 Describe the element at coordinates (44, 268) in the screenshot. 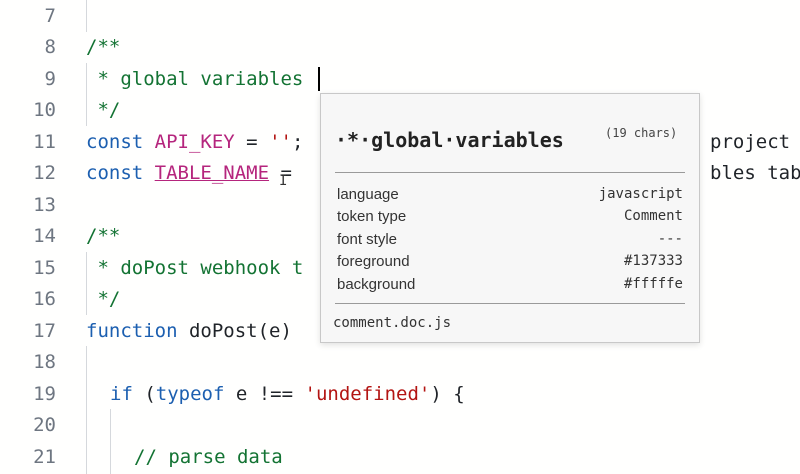

I see `line-number: 15` at that location.